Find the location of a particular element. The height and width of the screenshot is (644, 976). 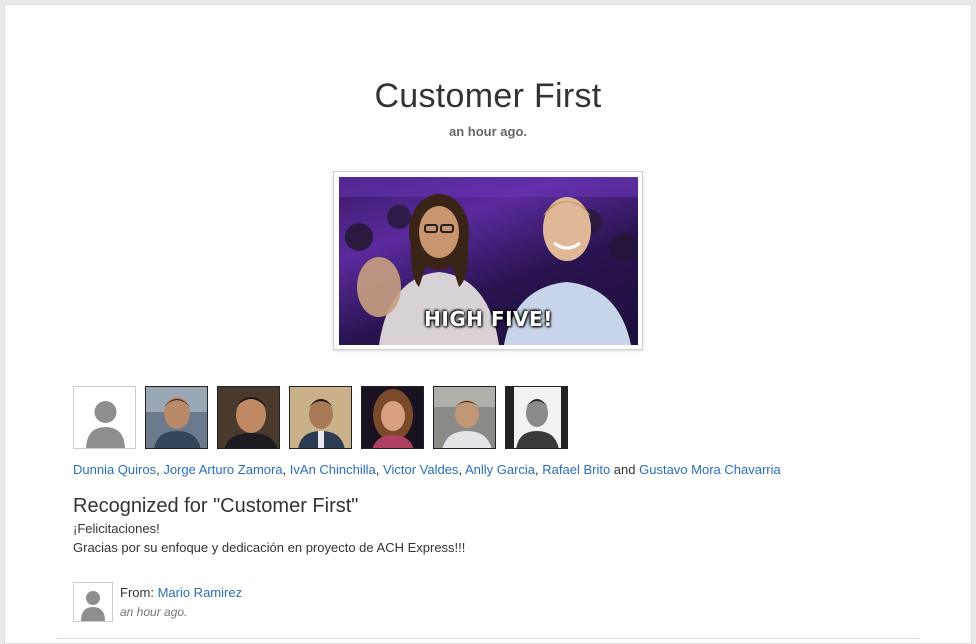

avatar-ivan-chinchilla is located at coordinates (248, 417).